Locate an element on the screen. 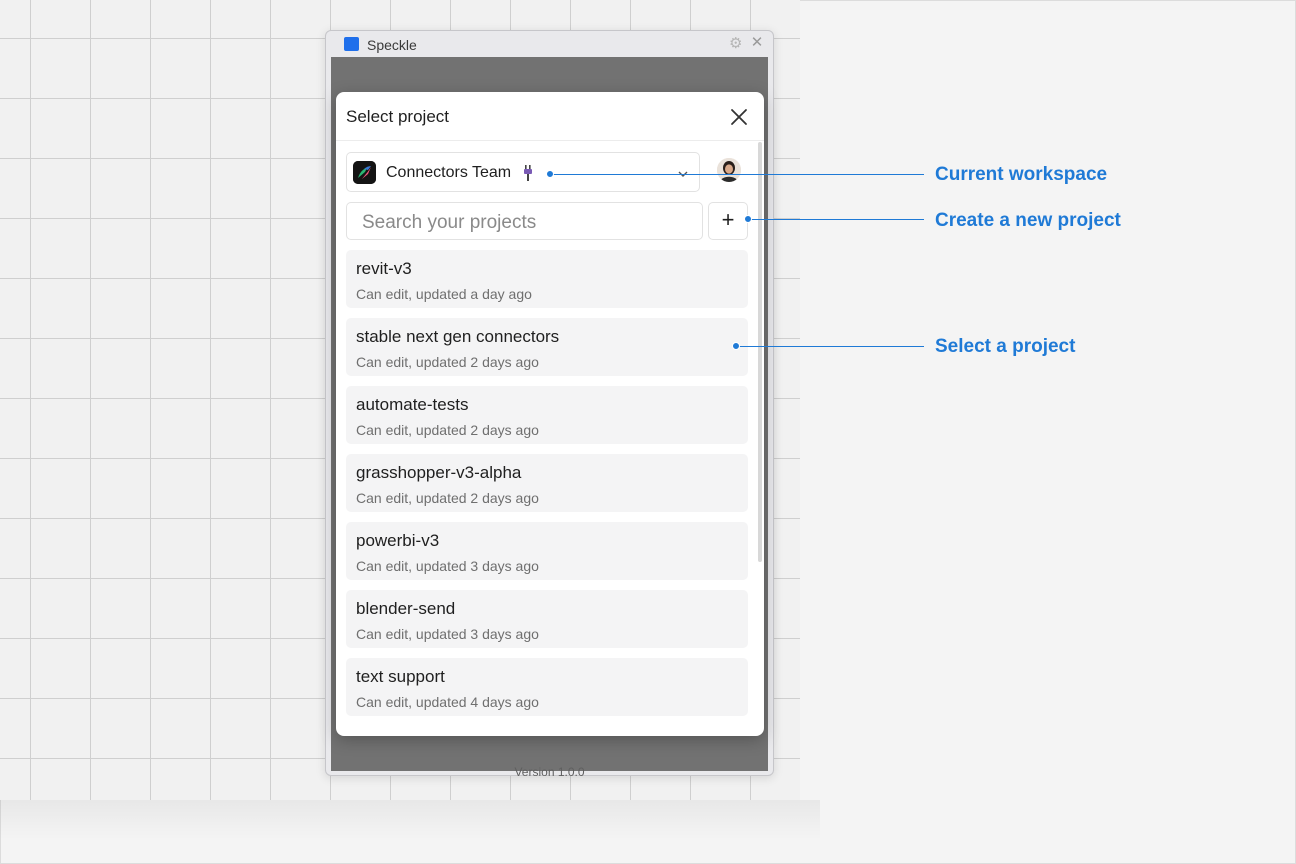 The height and width of the screenshot is (864, 1296). canvas-shadow is located at coordinates (410, 820).